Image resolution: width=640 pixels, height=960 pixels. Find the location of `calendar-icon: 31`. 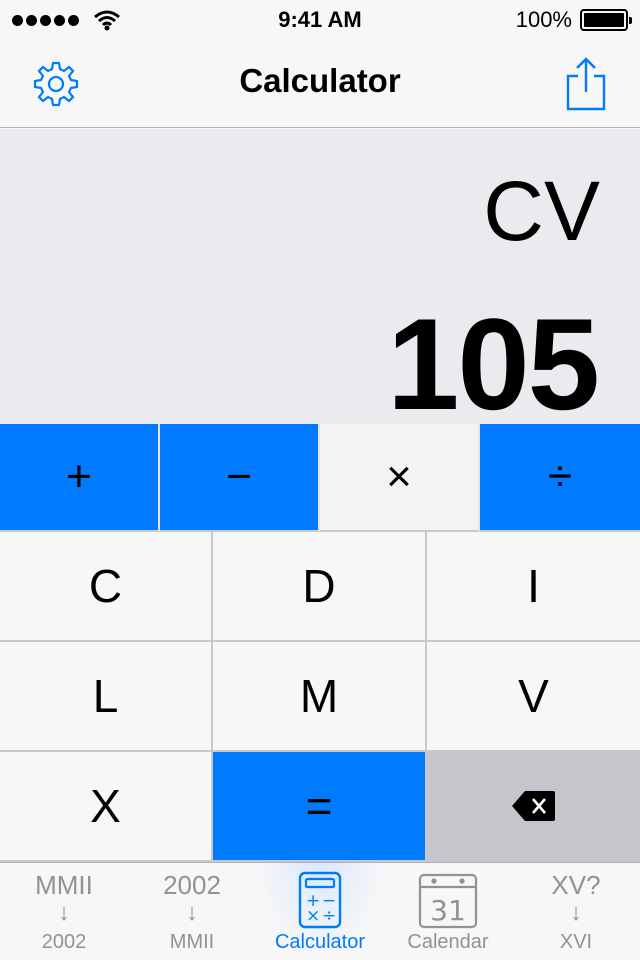

calendar-icon: 31 is located at coordinates (448, 901).